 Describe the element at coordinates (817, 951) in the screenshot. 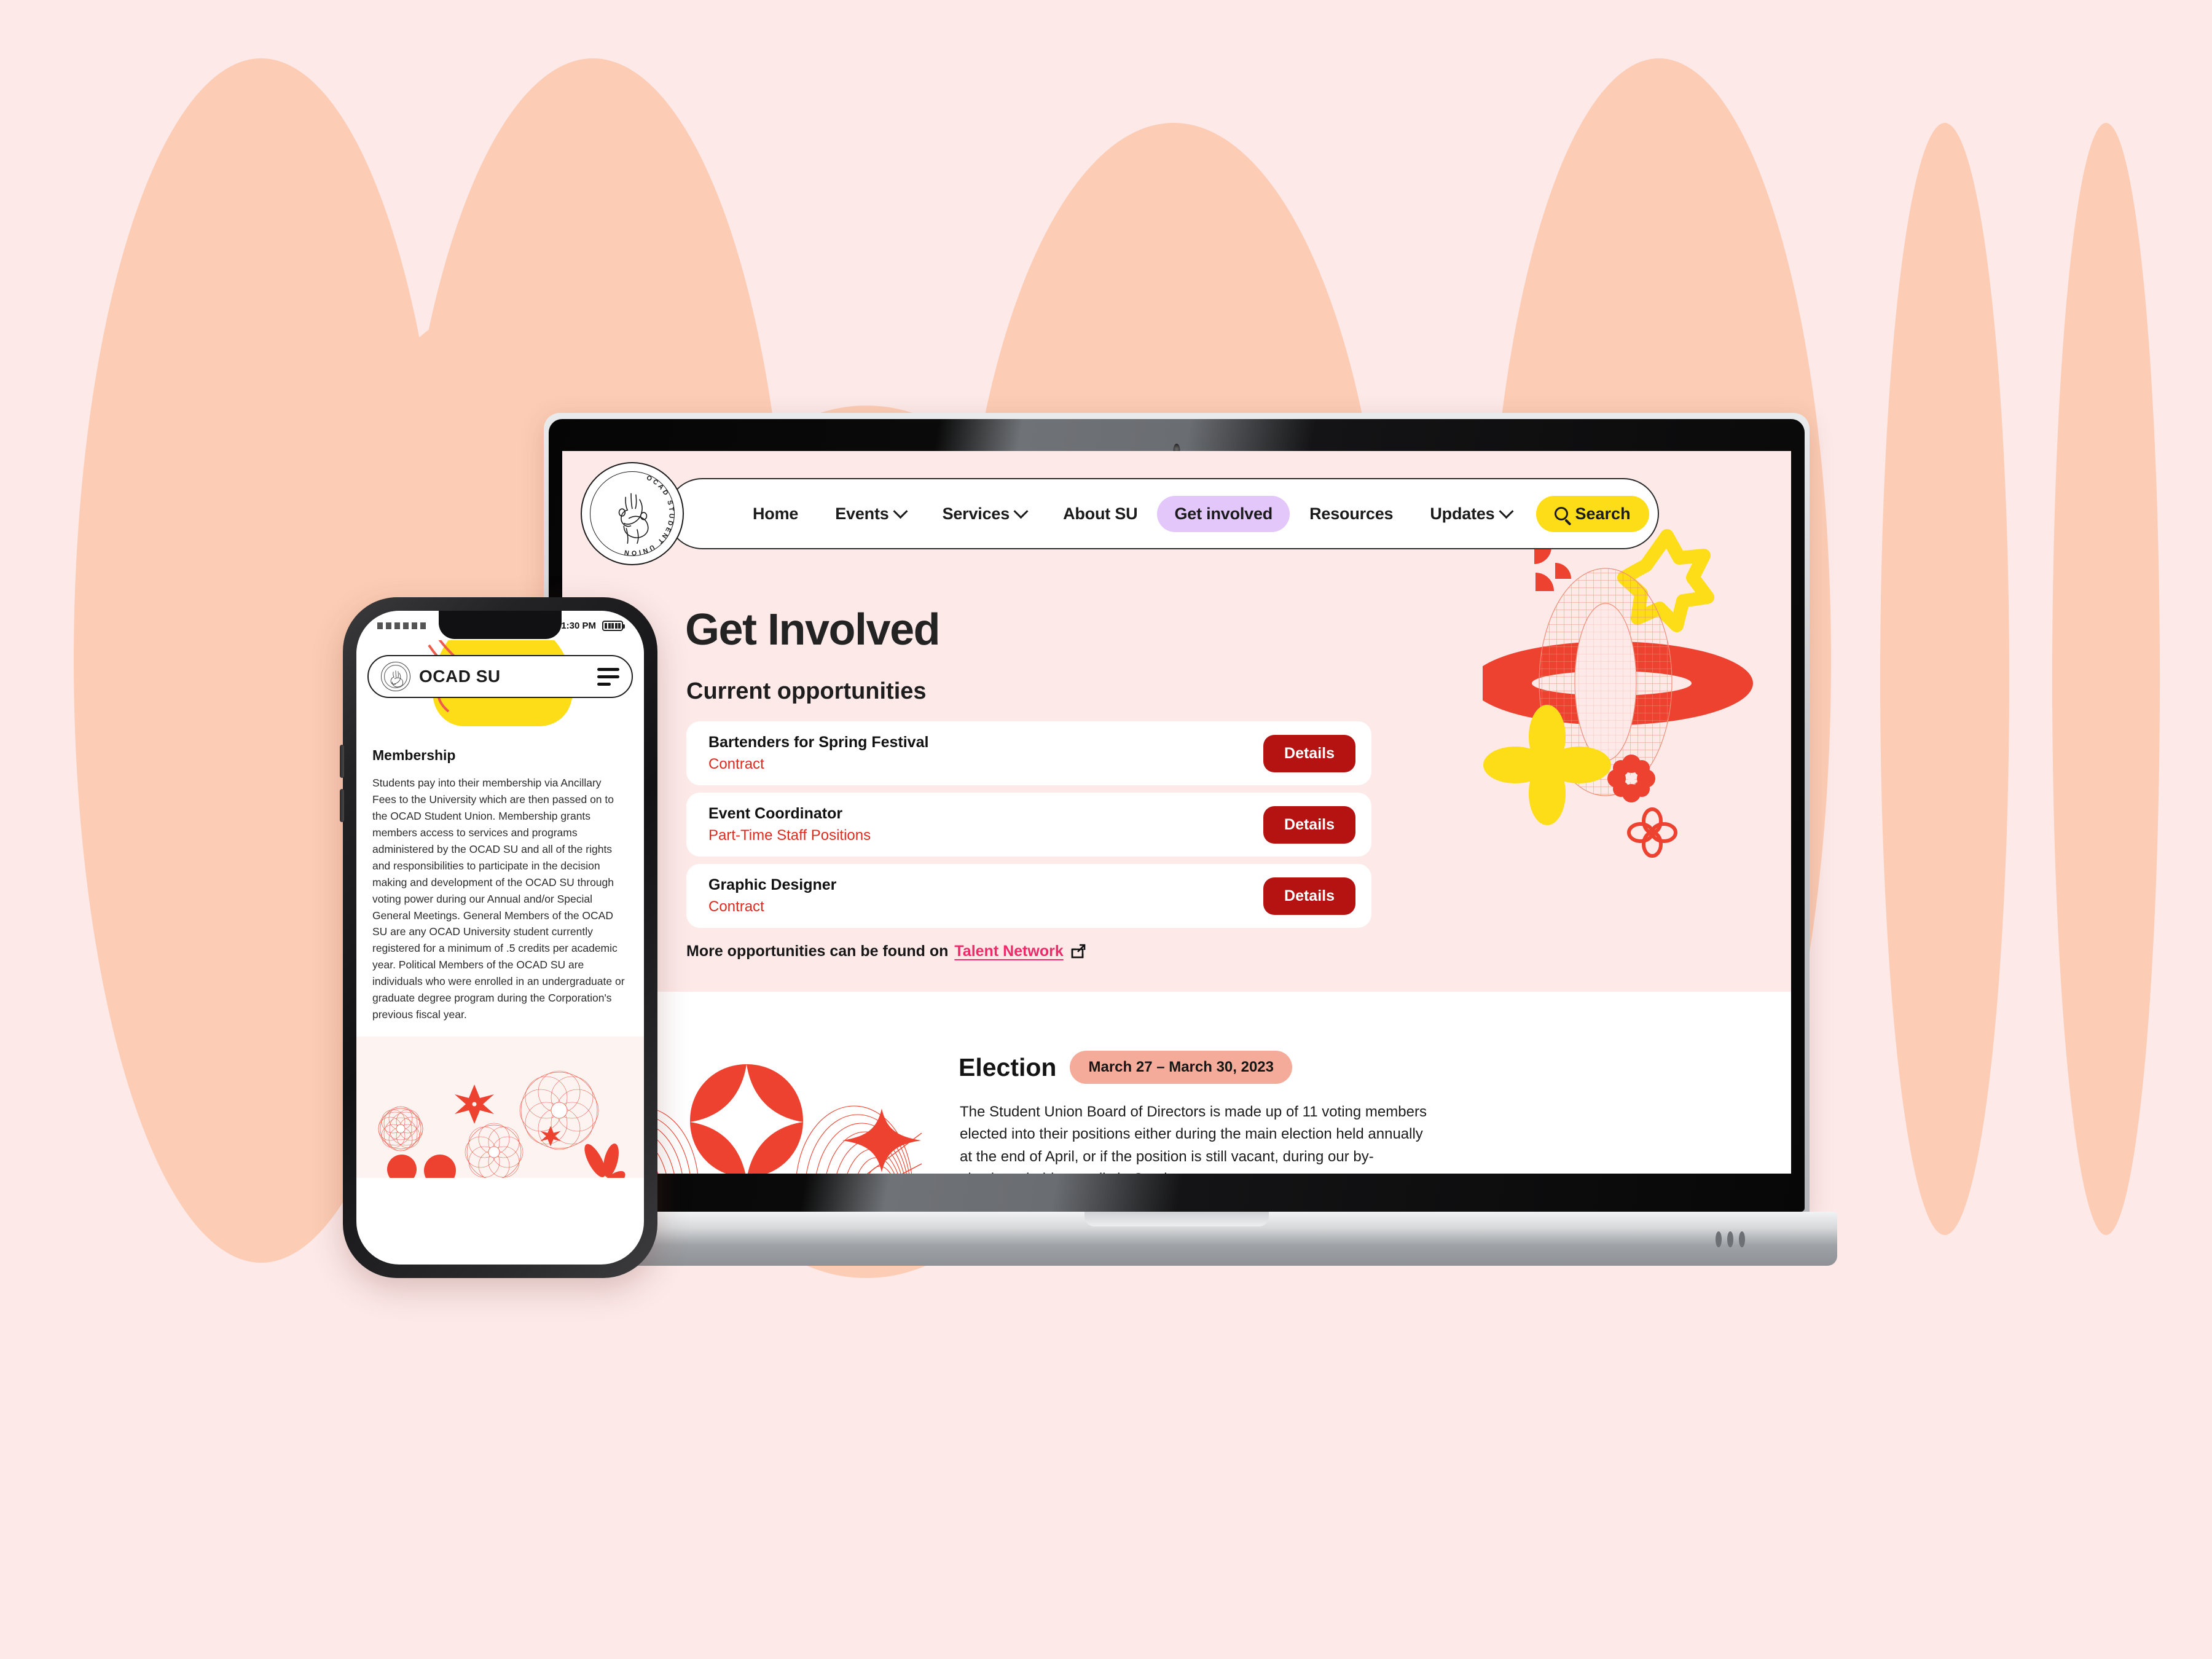

I see `more-opportunities-text: More opportunities can be found on` at that location.